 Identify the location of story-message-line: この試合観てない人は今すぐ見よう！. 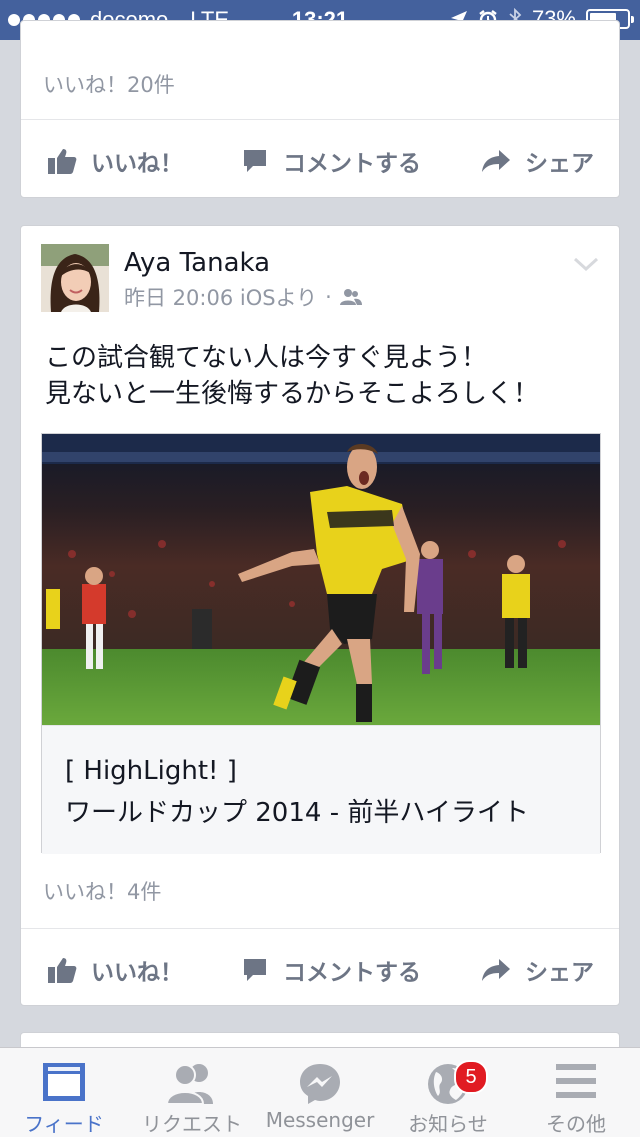
(266, 358).